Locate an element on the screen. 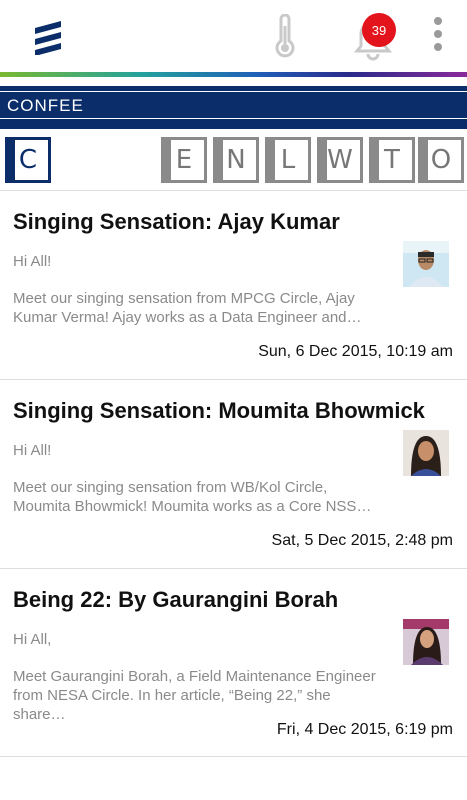 The image size is (467, 800). notification-count-badge: 39 is located at coordinates (379, 30).